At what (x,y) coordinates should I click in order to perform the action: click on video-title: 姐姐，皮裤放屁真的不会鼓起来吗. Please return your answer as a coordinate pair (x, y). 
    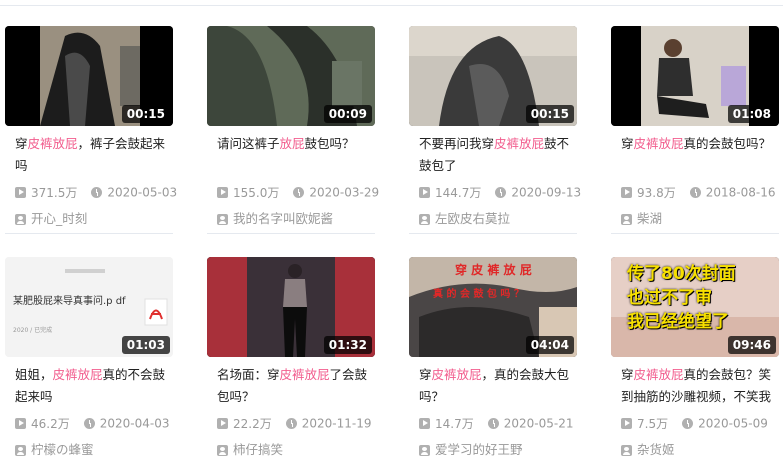
    Looking at the image, I should click on (91, 386).